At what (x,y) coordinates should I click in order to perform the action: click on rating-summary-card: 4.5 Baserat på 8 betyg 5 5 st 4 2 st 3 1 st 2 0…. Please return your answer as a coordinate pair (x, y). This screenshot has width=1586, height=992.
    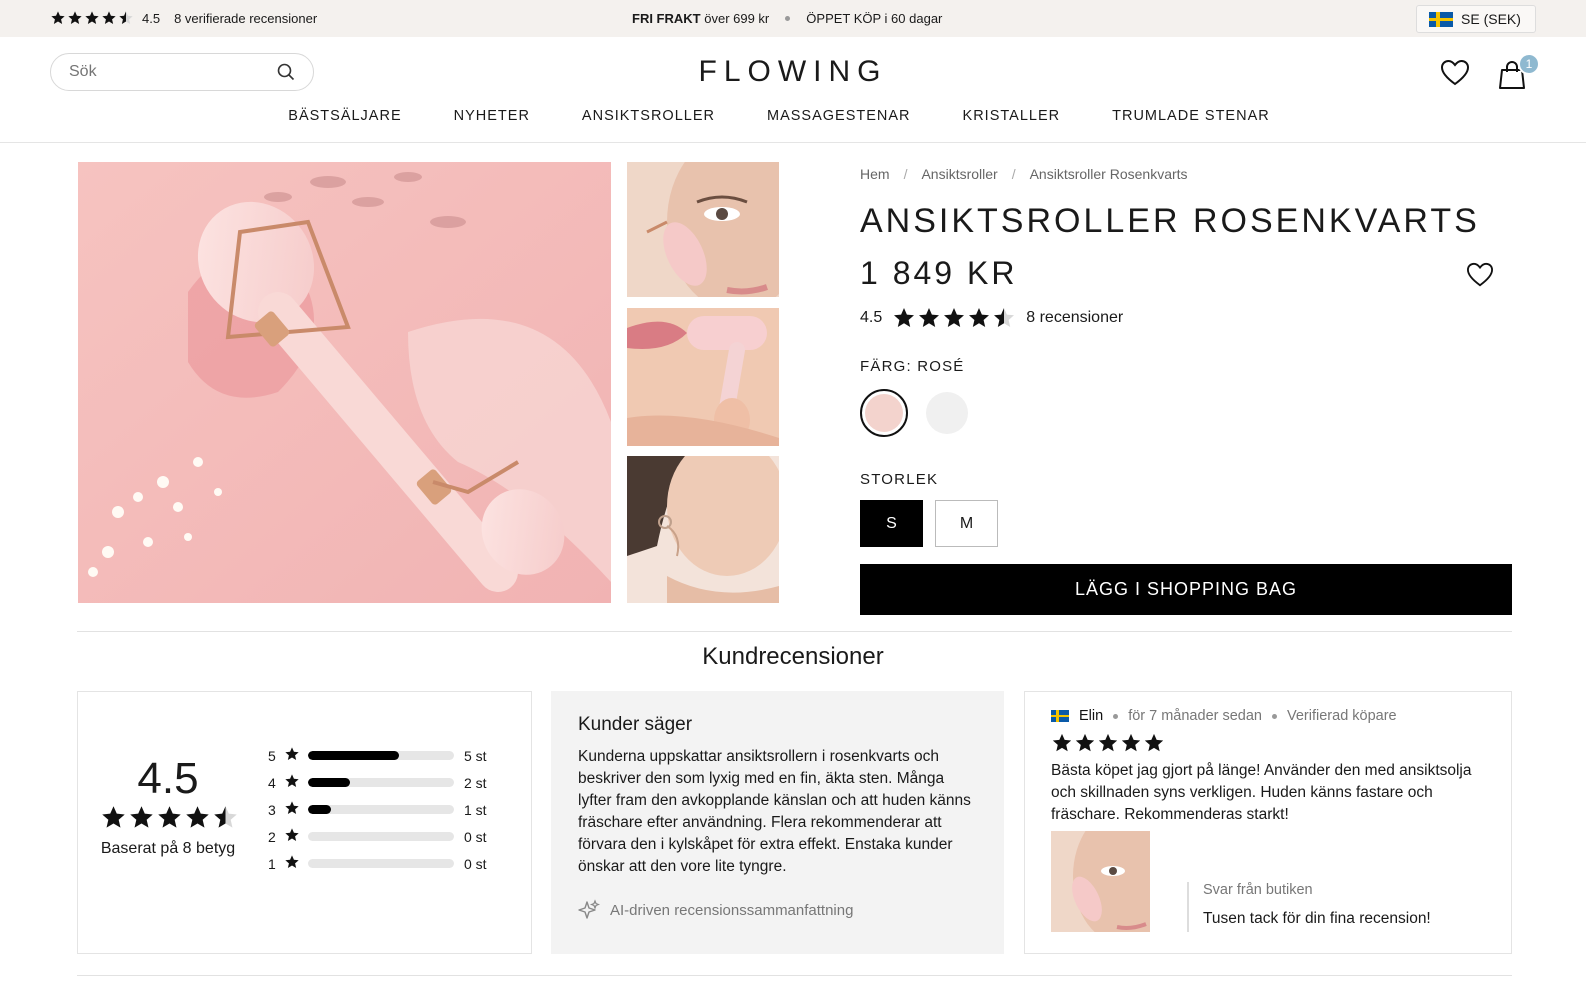
    Looking at the image, I should click on (304, 822).